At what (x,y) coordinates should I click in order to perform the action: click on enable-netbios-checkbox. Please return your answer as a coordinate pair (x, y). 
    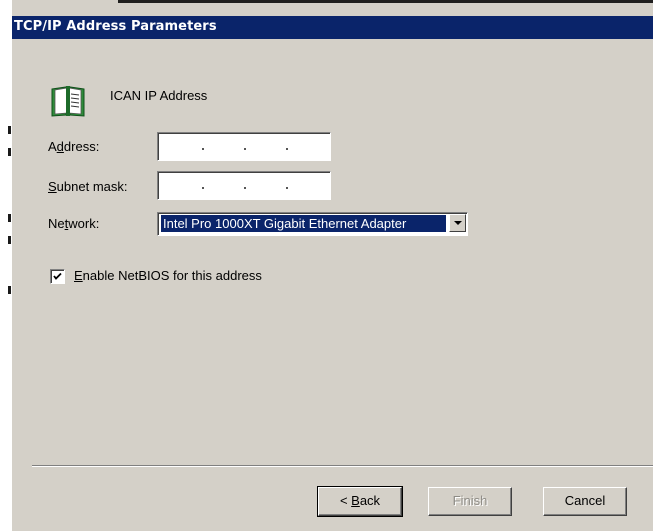
    Looking at the image, I should click on (57, 276).